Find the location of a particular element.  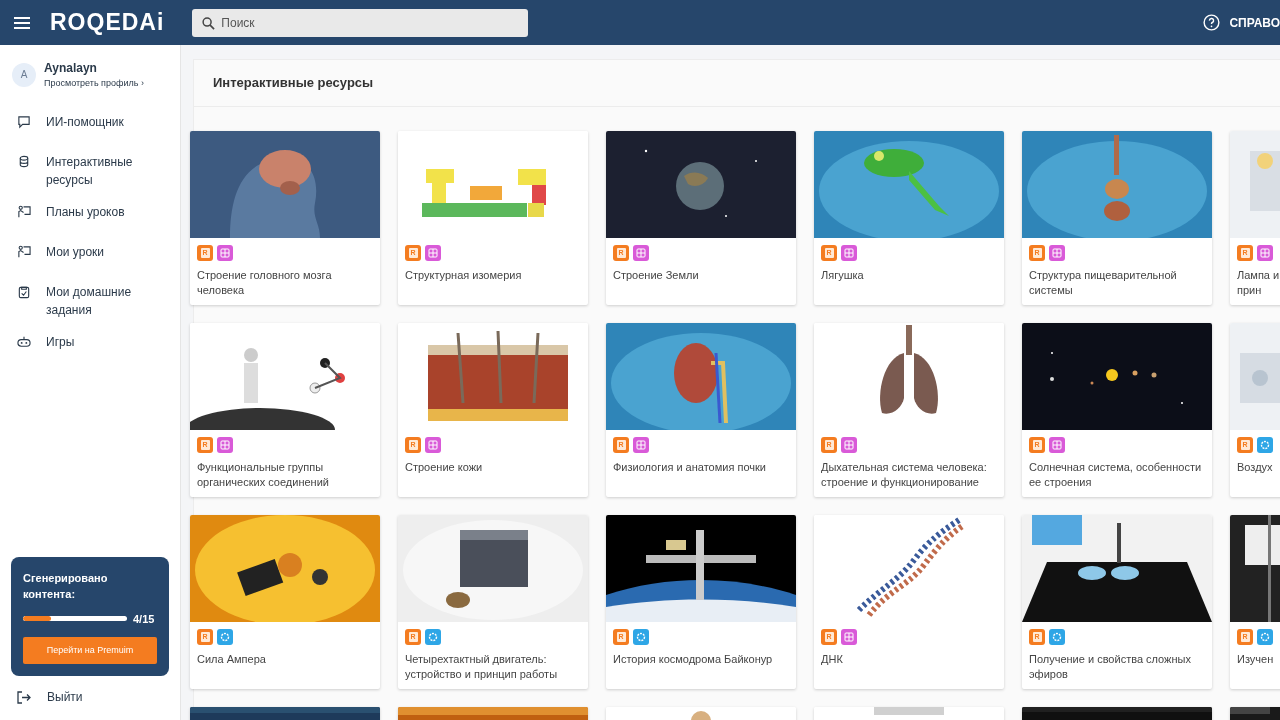

card-title: Лягушка is located at coordinates (842, 275).